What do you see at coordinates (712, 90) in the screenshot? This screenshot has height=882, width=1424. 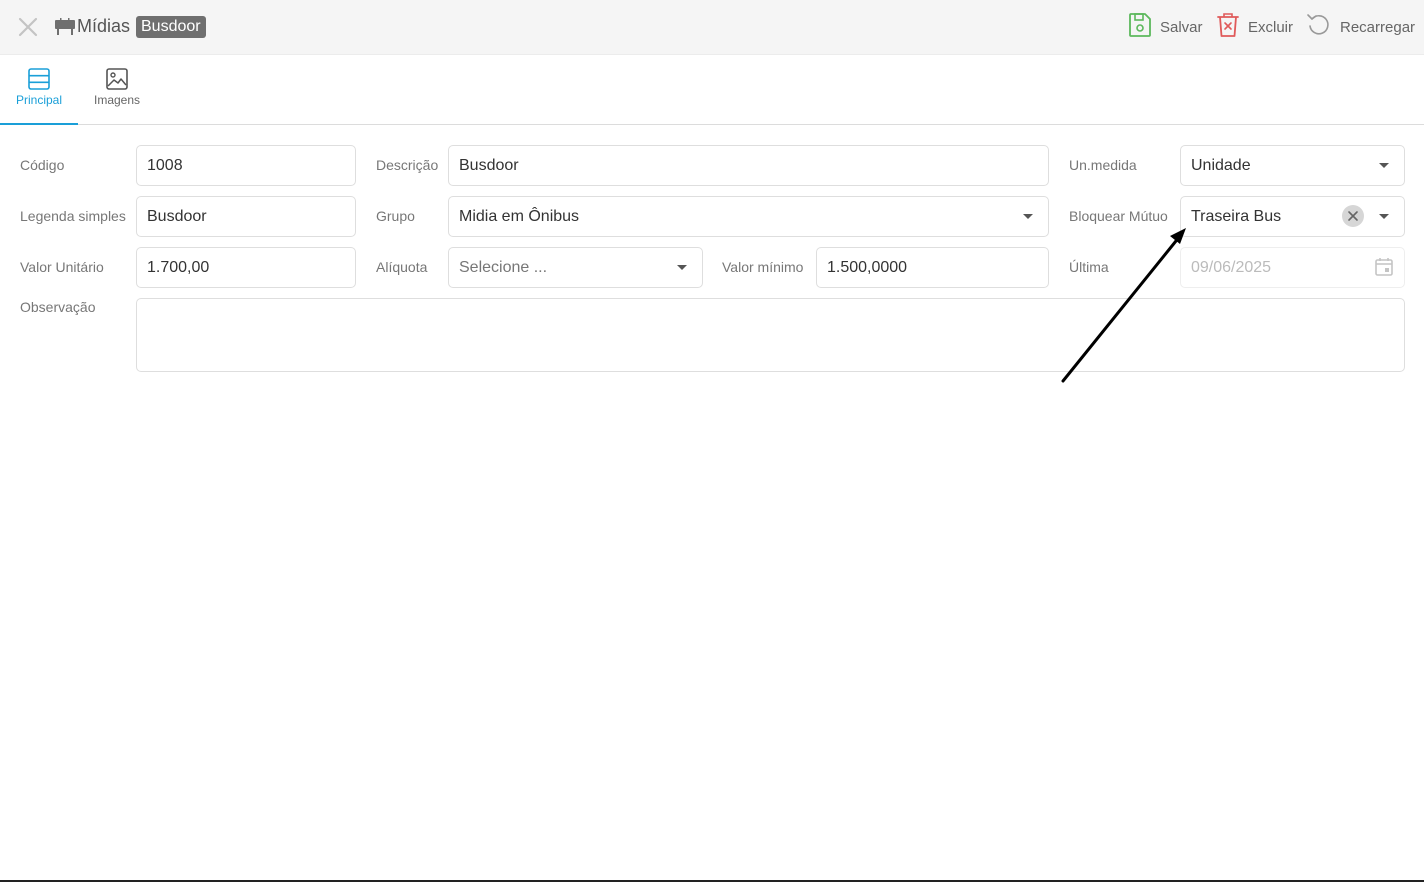 I see `tab-bar: Principal Imagens` at bounding box center [712, 90].